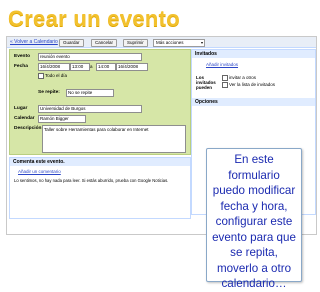  What do you see at coordinates (39, 171) in the screenshot?
I see `add-comment-link: Añadir un comentario` at bounding box center [39, 171].